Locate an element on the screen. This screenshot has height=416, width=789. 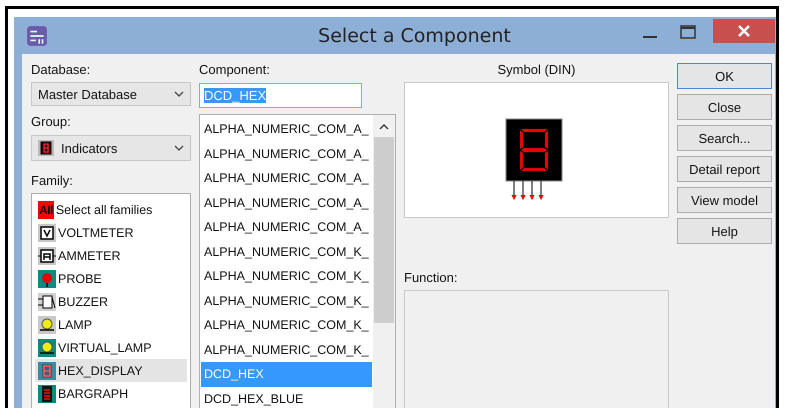
family-item: BARGRAPH is located at coordinates (111, 393).